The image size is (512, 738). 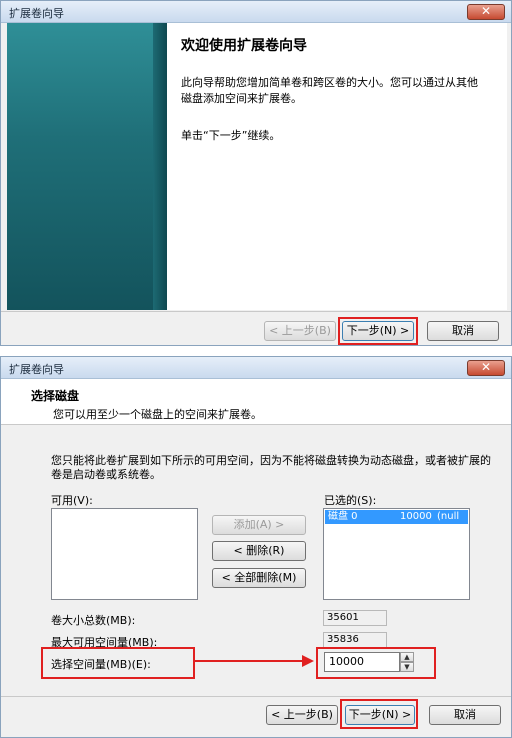 I want to click on page-header: 选择磁盘 您可以用至少一个磁盘上的空间来扩展卷。, so click(x=256, y=402).